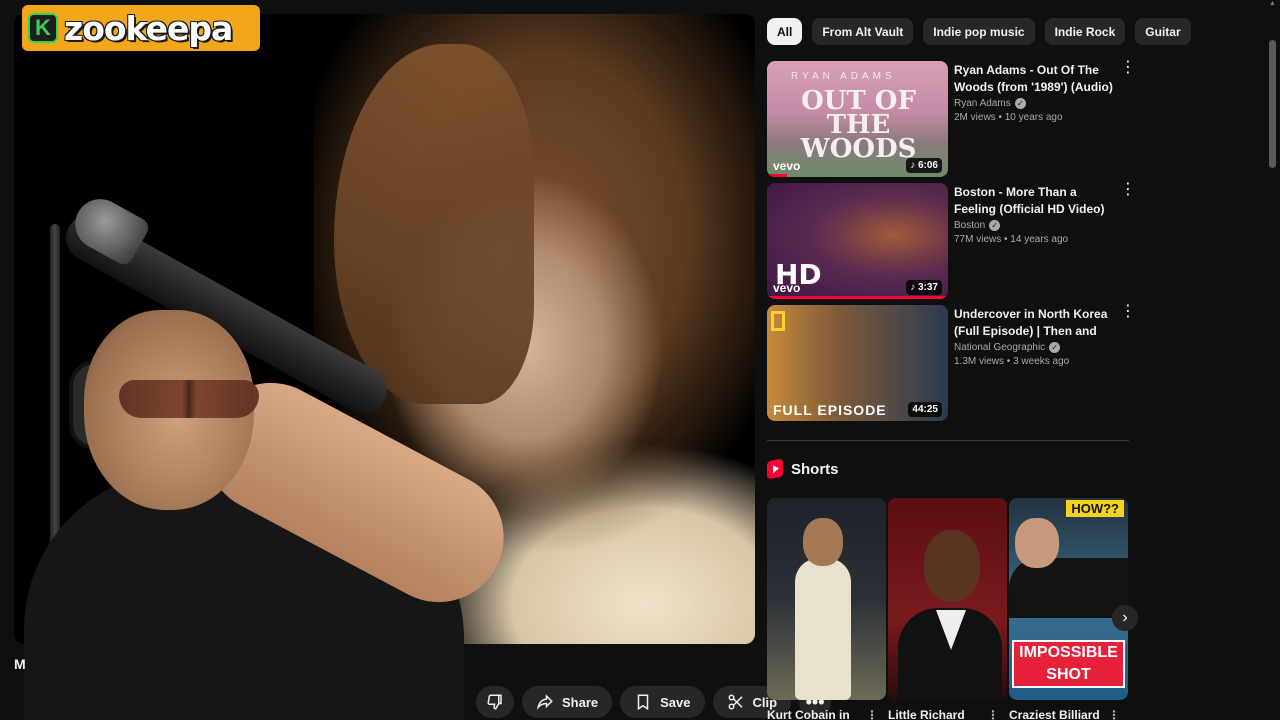 The width and height of the screenshot is (1280, 720). What do you see at coordinates (863, 31) in the screenshot?
I see `chip-from-alt-vault: From Alt Vault` at bounding box center [863, 31].